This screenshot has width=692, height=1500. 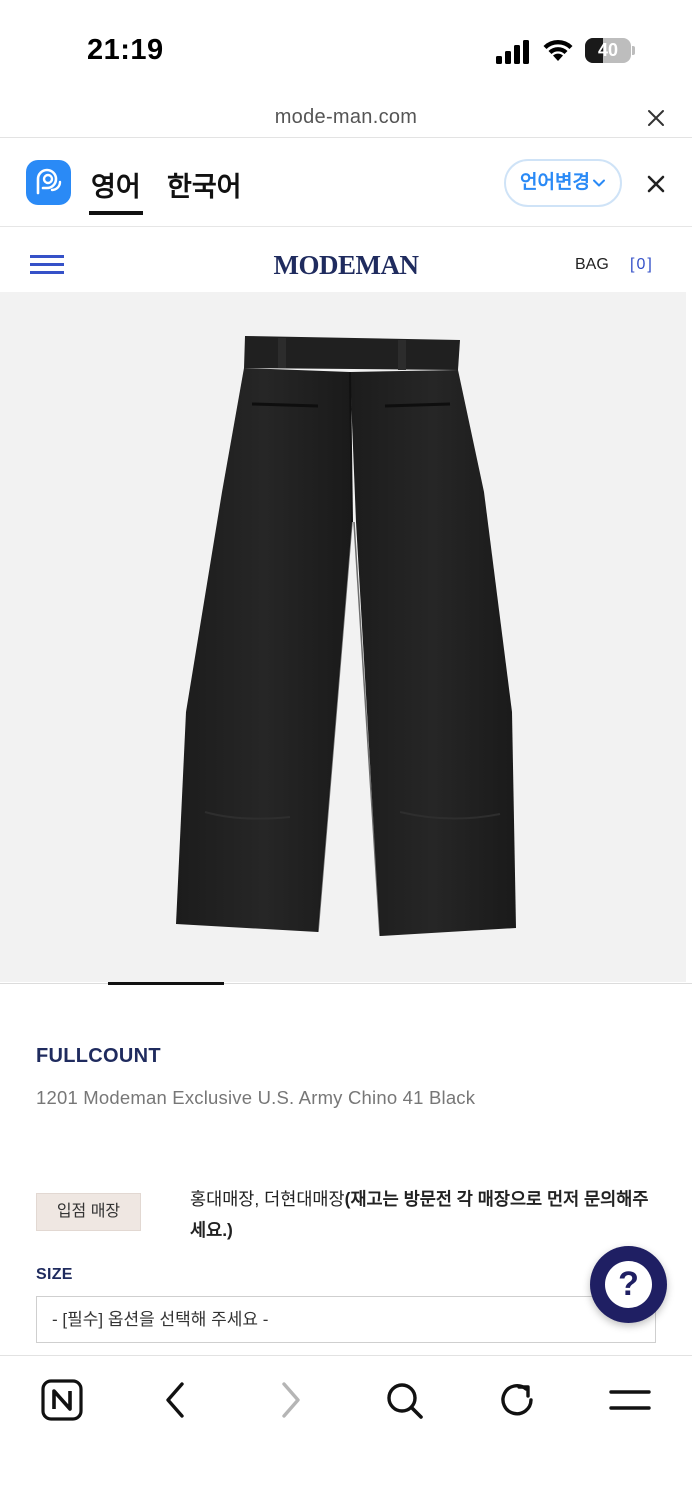 I want to click on change-language-button: 언어변경, so click(x=563, y=183).